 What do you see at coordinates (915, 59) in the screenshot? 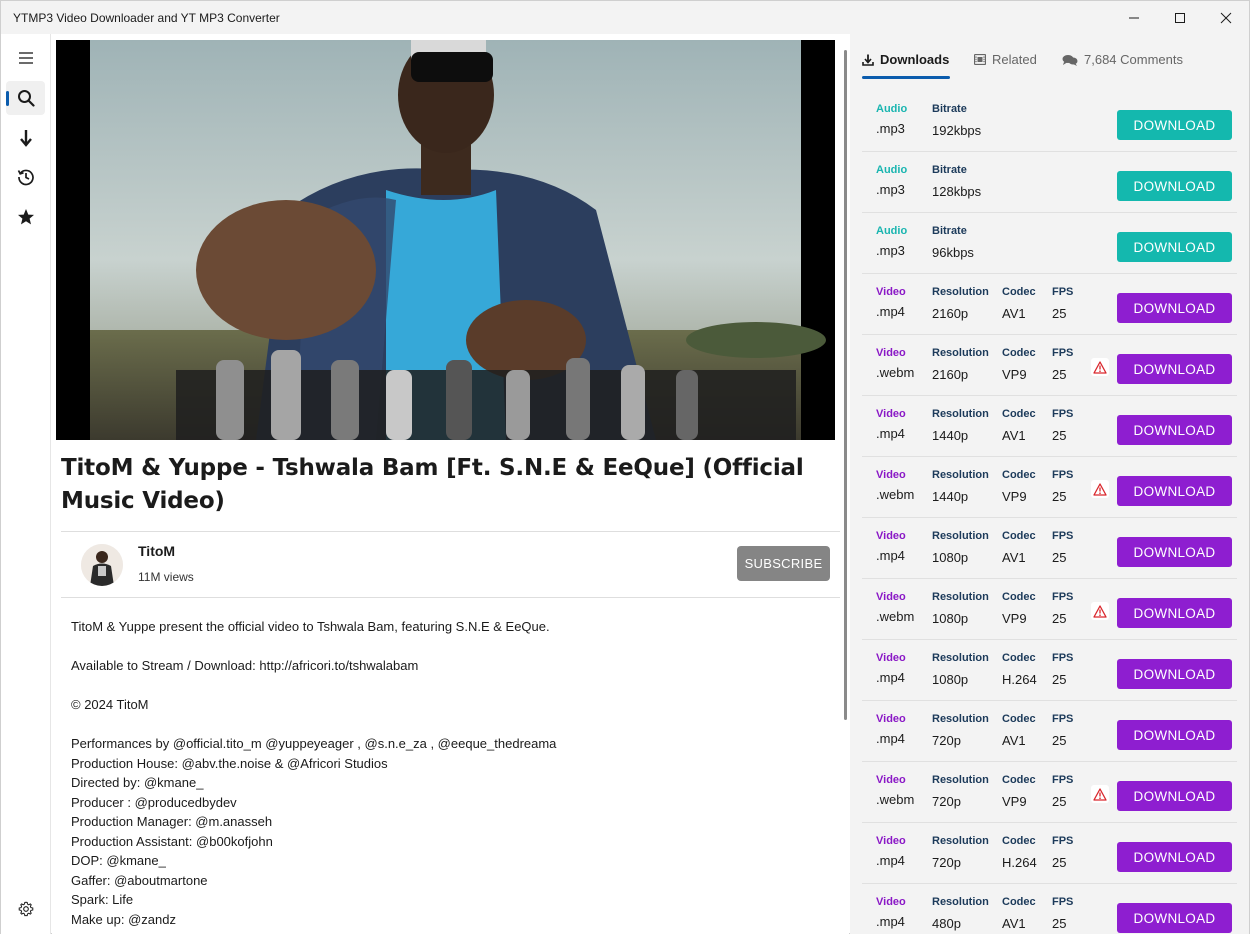
I see `tab-downloads-label: Downloads` at bounding box center [915, 59].